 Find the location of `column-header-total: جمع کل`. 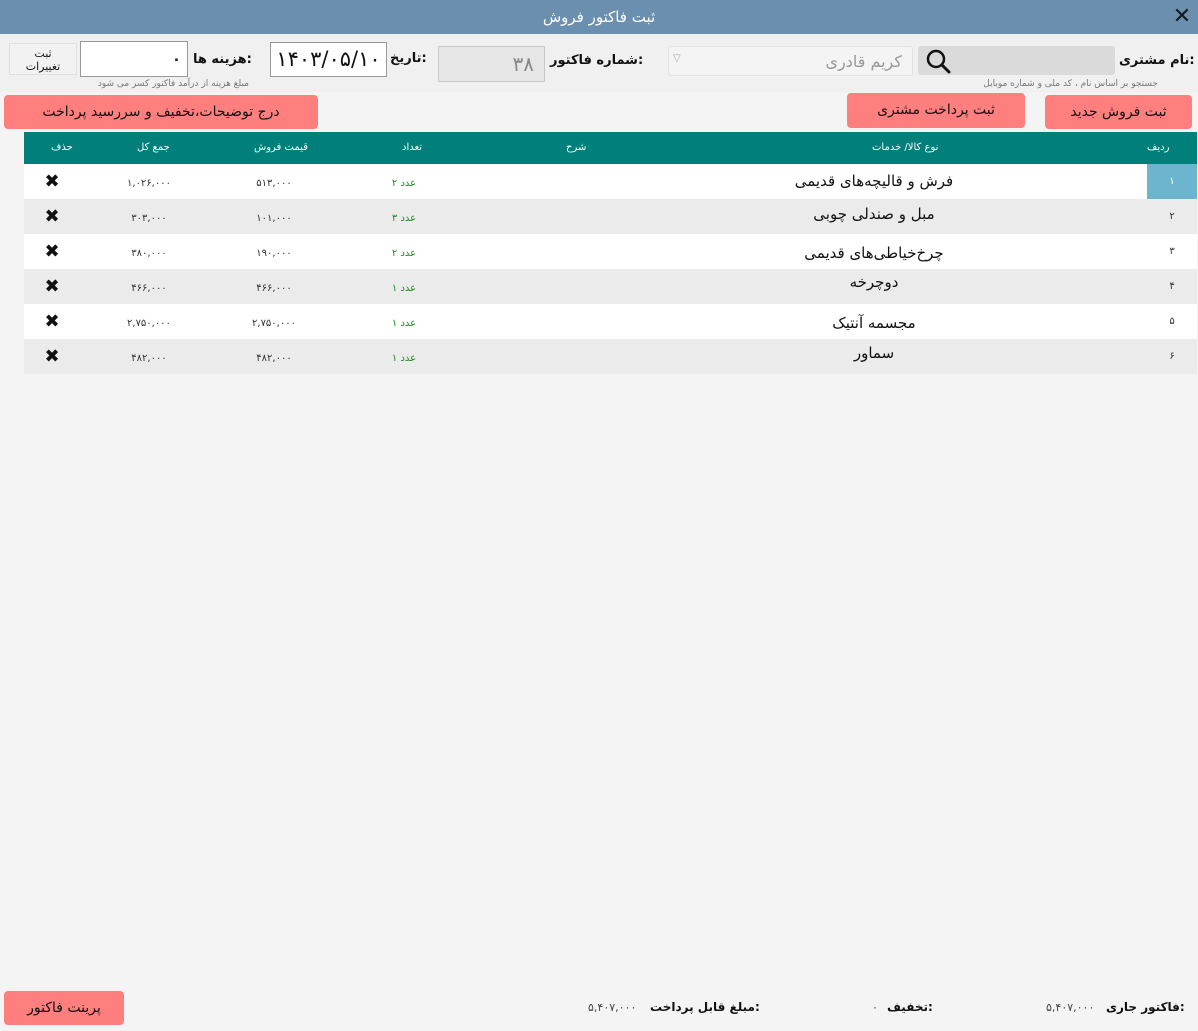

column-header-total: جمع کل is located at coordinates (153, 147).